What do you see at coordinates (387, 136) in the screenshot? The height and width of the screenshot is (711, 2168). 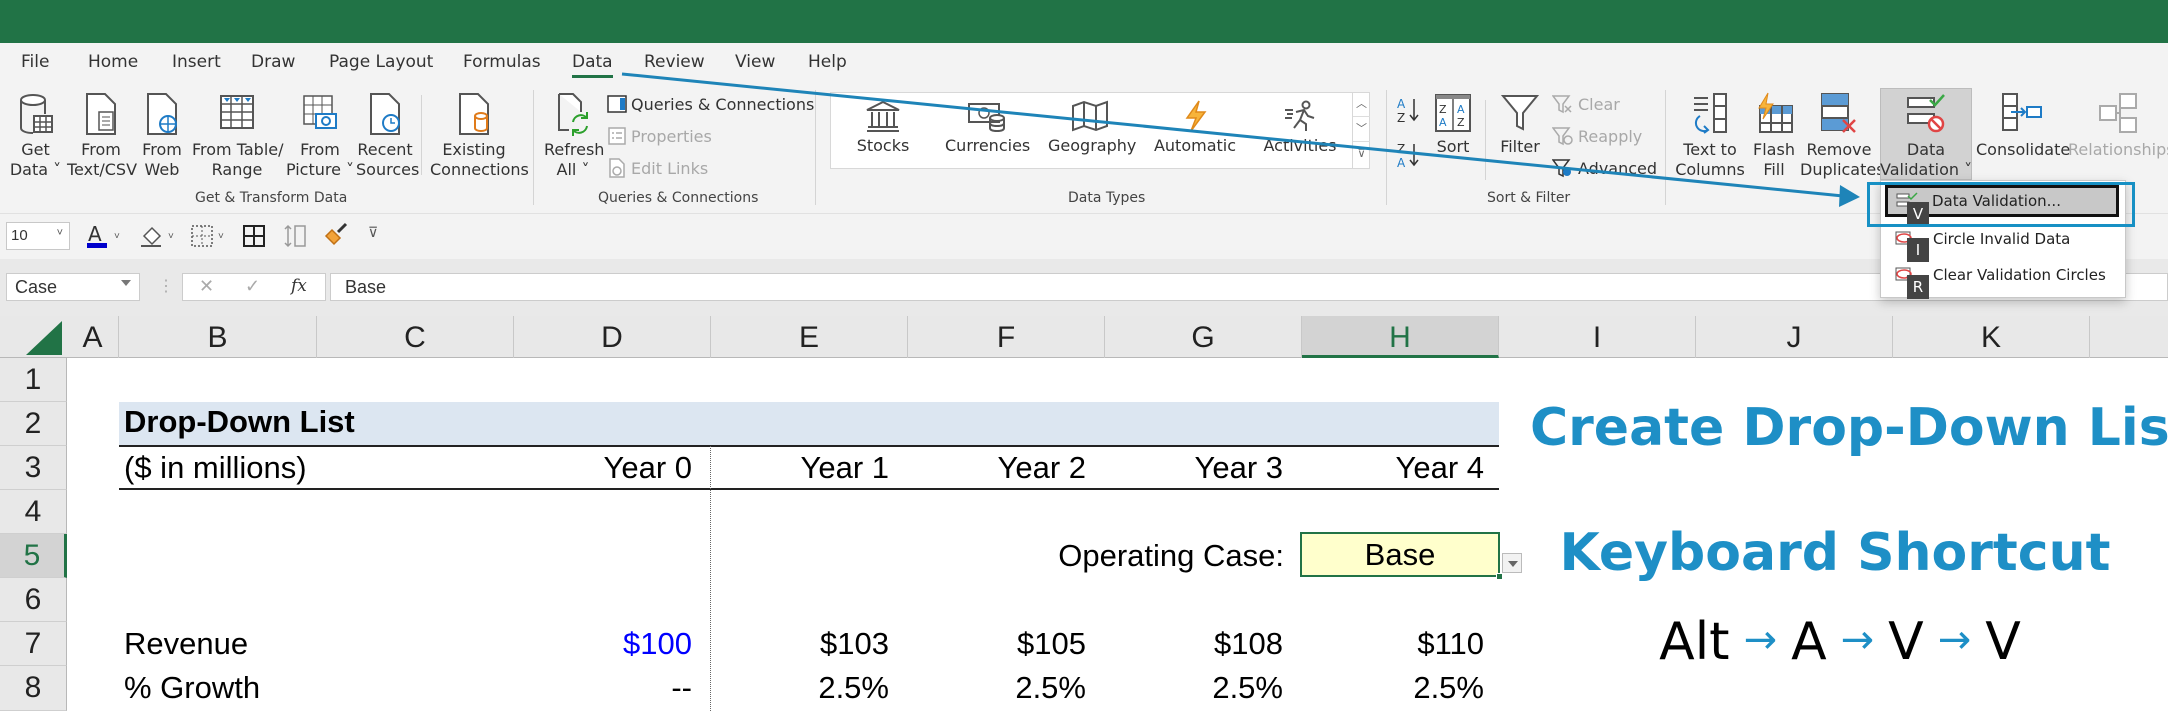 I see `recent-sources-button: Recent Sources` at bounding box center [387, 136].